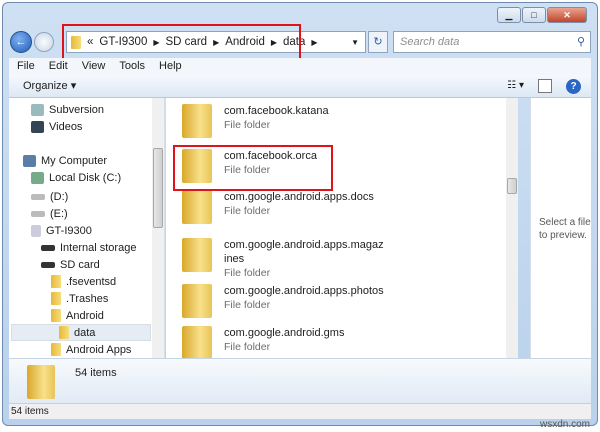 This screenshot has height=432, width=600. What do you see at coordinates (85, 332) in the screenshot?
I see `nav-label: data` at bounding box center [85, 332].